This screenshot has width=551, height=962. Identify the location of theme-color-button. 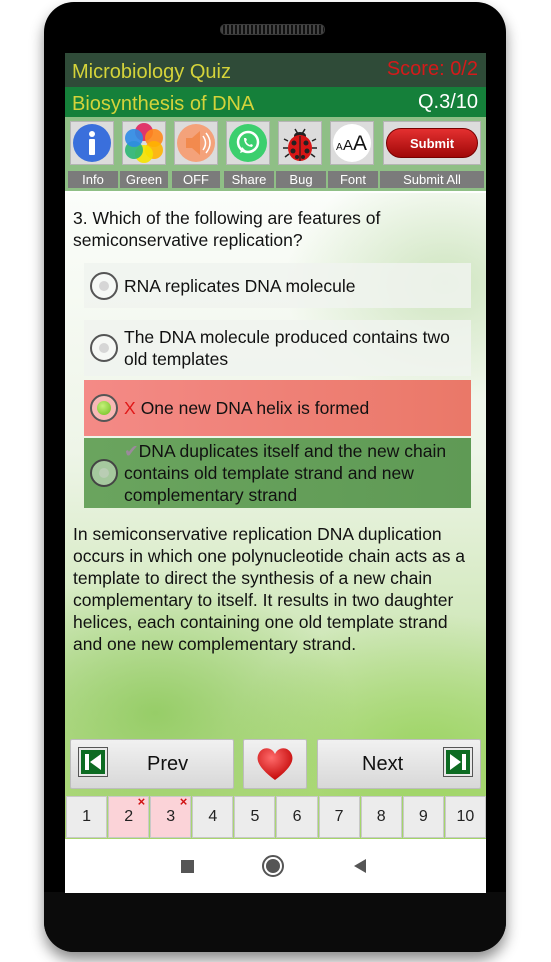
(144, 143).